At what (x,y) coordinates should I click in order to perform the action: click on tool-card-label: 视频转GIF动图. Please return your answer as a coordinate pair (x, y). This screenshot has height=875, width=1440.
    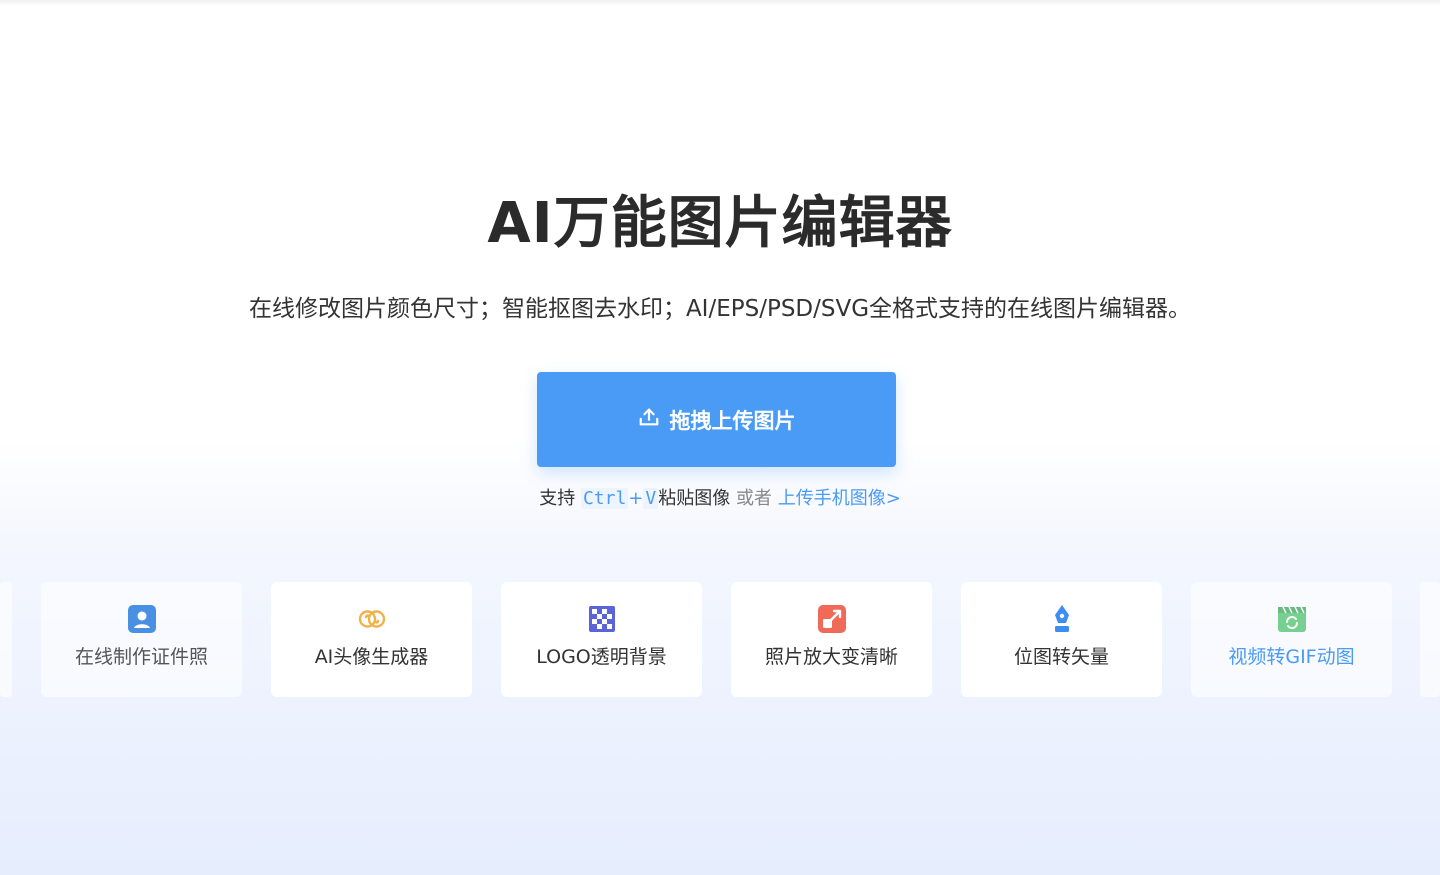
    Looking at the image, I should click on (1291, 657).